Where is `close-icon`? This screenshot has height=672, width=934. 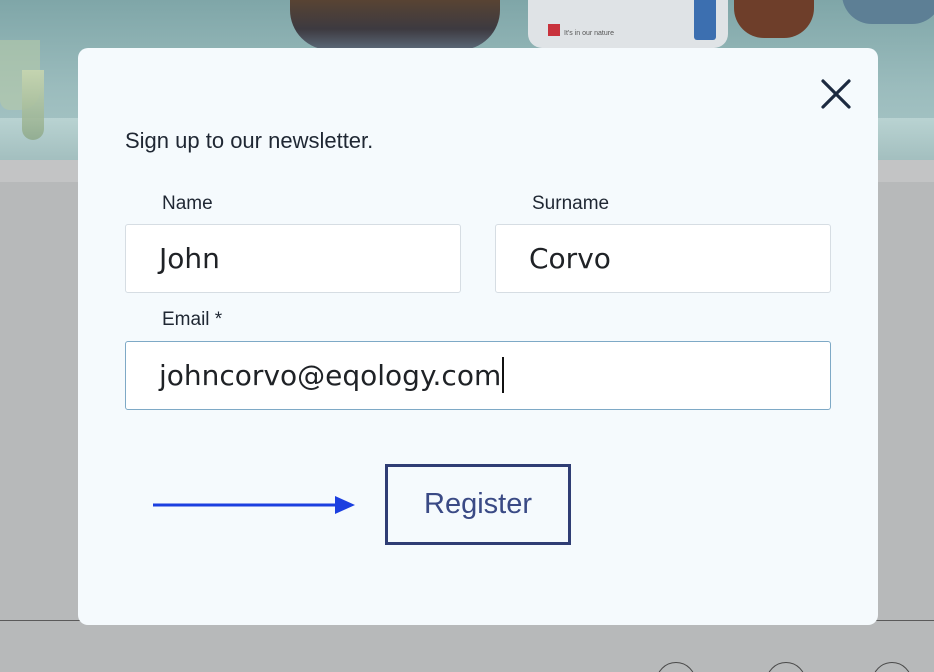 close-icon is located at coordinates (836, 94).